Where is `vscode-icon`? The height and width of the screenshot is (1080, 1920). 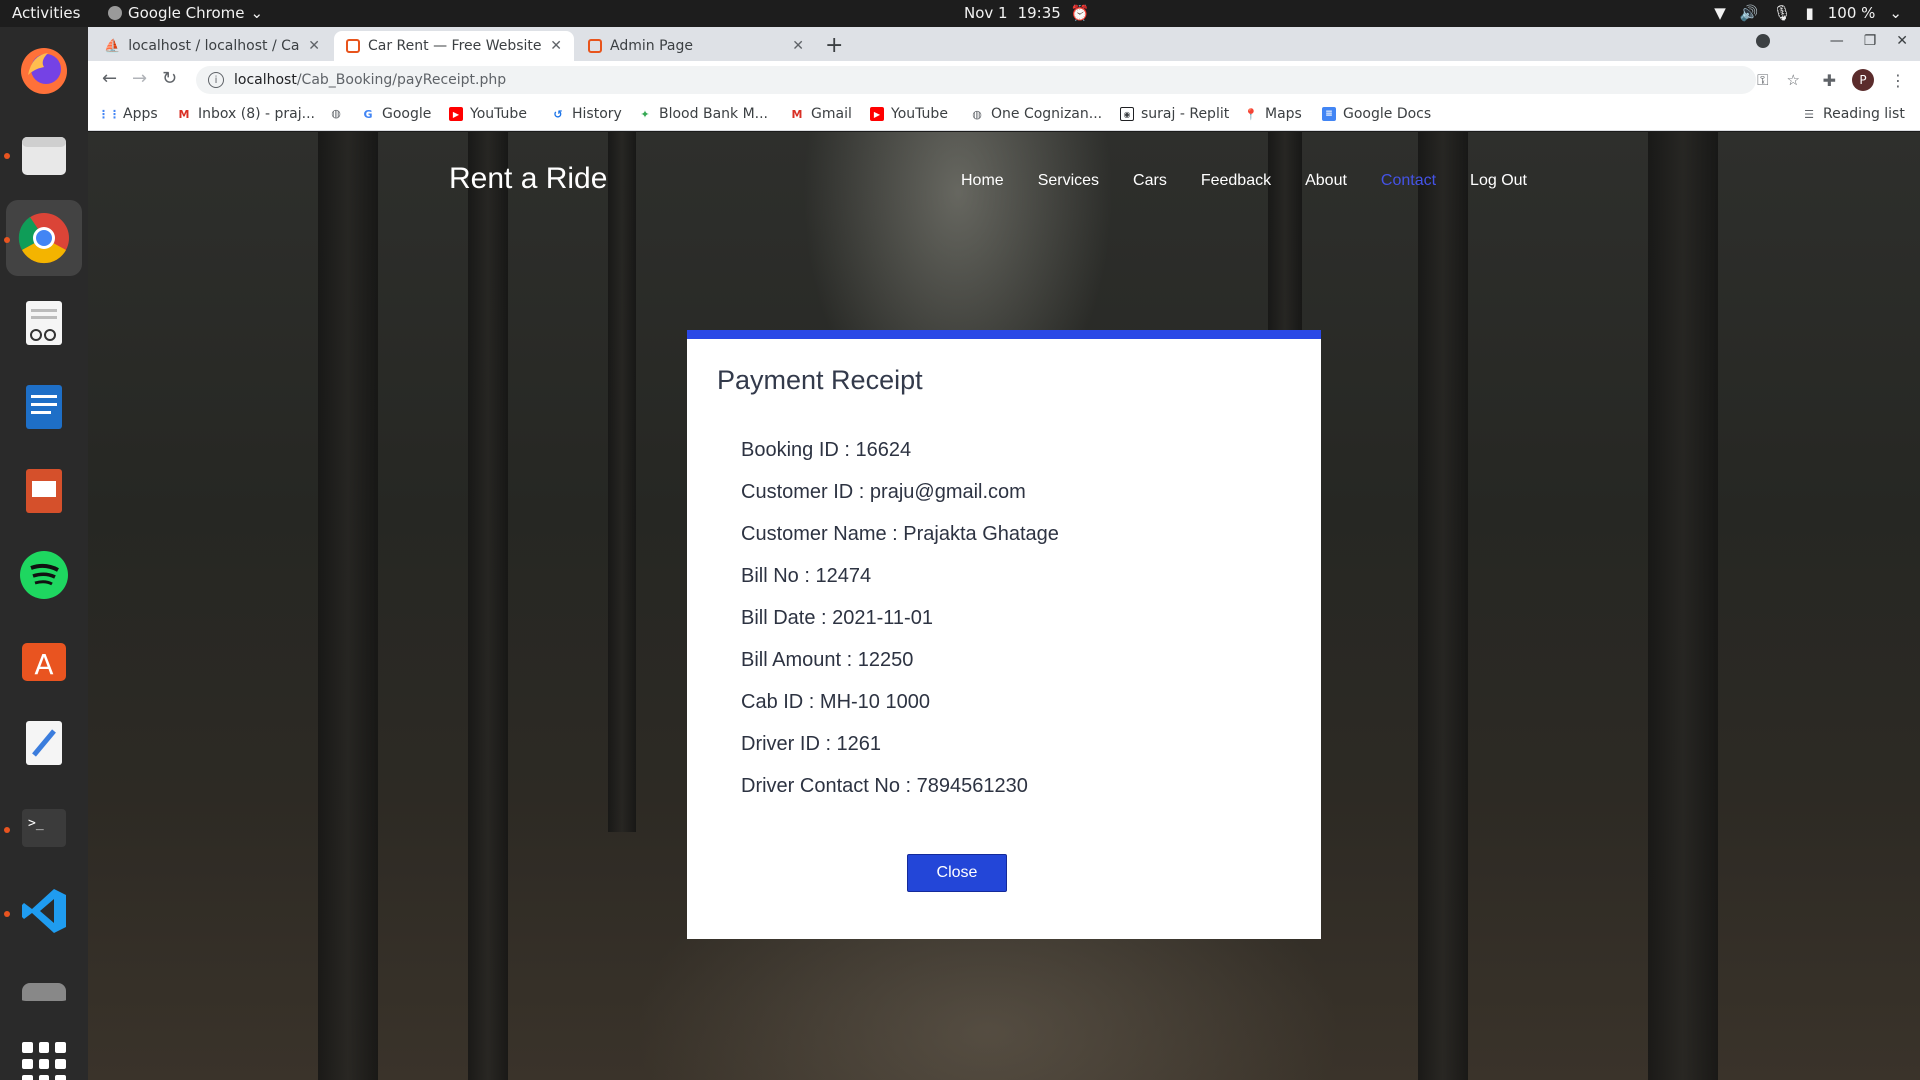 vscode-icon is located at coordinates (44, 911).